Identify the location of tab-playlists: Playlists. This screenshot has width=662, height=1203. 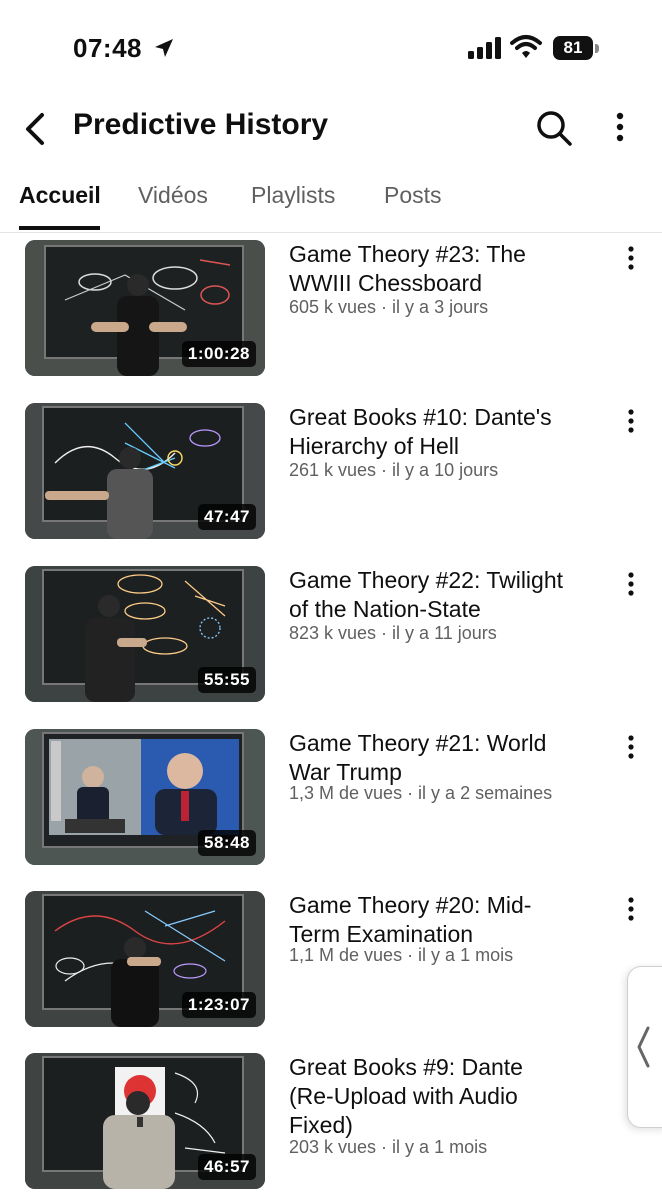
(293, 195).